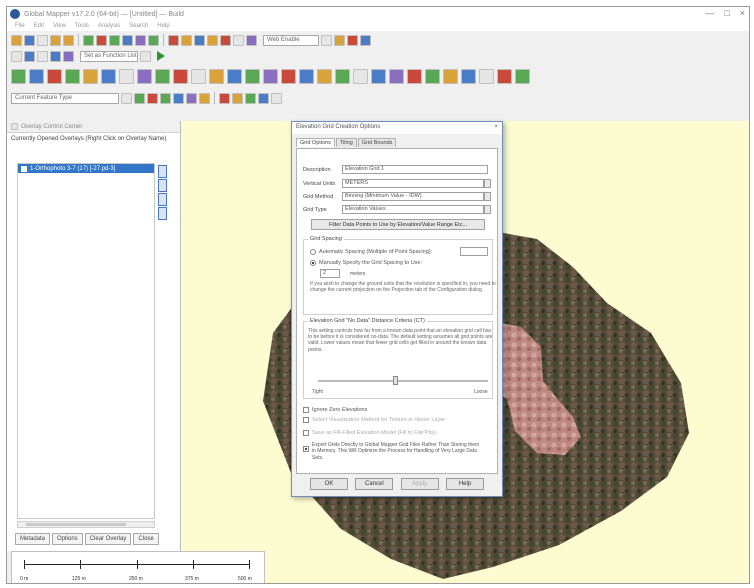  What do you see at coordinates (162, 185) in the screenshot?
I see `move-up-icon` at bounding box center [162, 185].